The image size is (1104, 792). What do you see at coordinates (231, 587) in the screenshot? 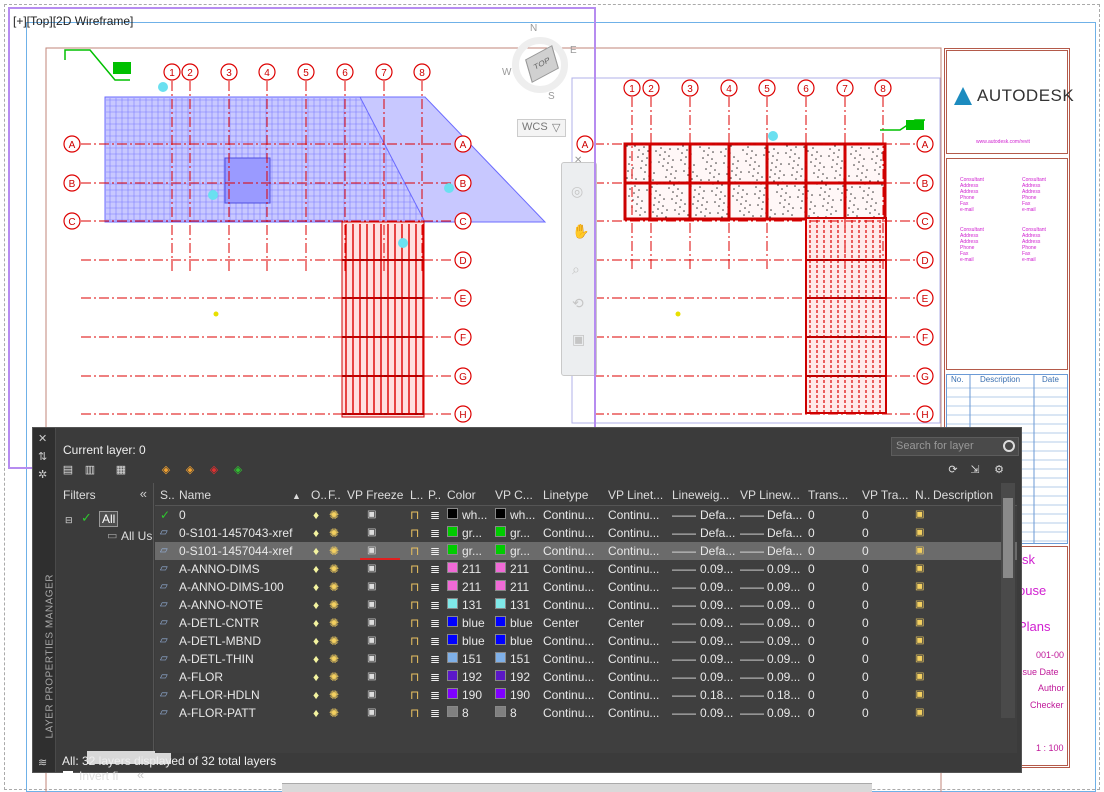
I see `layer-name: A-ANNO-DIMS-100` at bounding box center [231, 587].